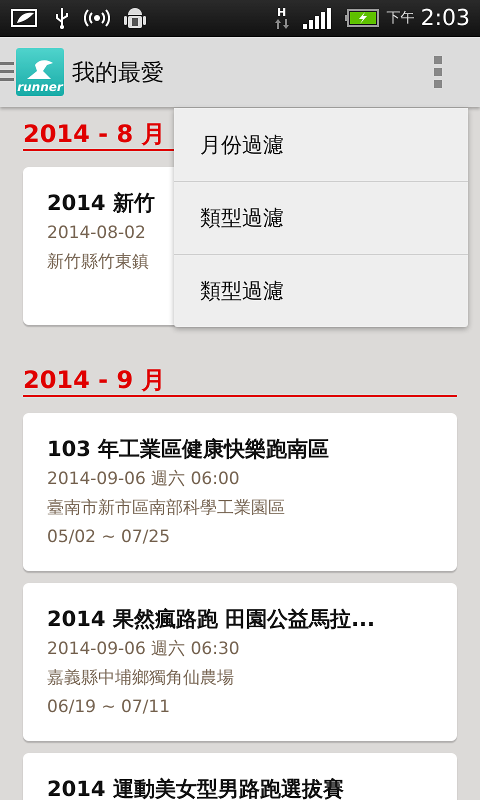  What do you see at coordinates (316, 18) in the screenshot?
I see `signal-icon` at bounding box center [316, 18].